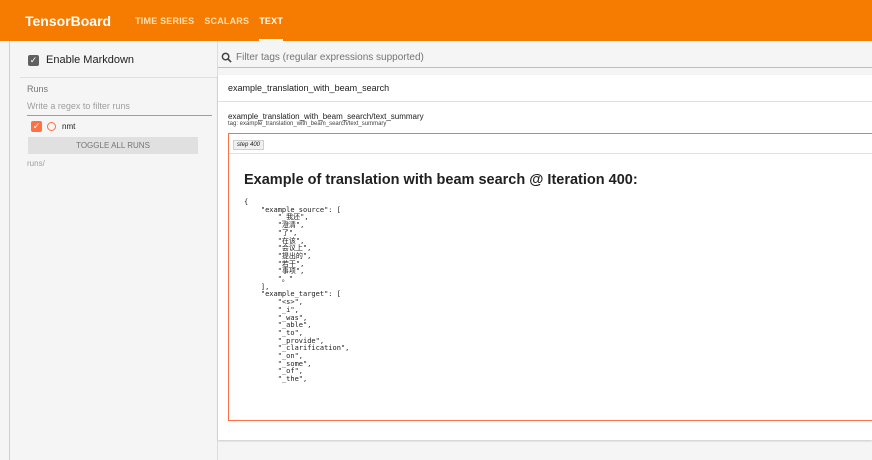 This screenshot has width=872, height=460. I want to click on search-icon, so click(226, 57).